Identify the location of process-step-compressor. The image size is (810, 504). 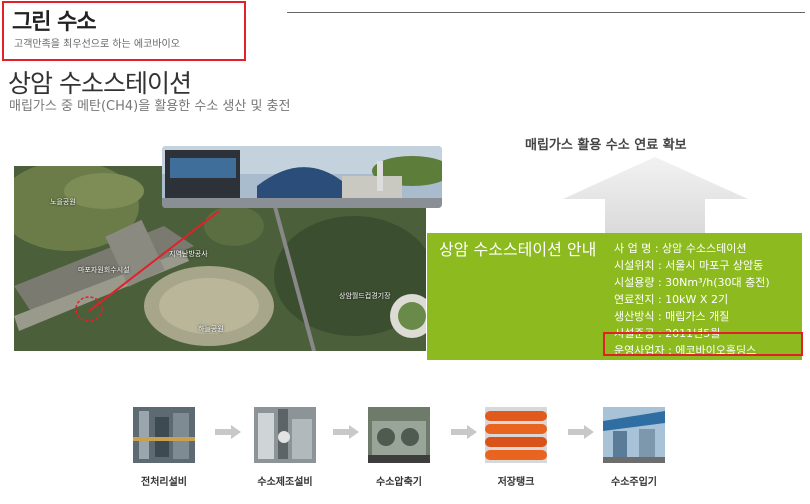
(399, 435).